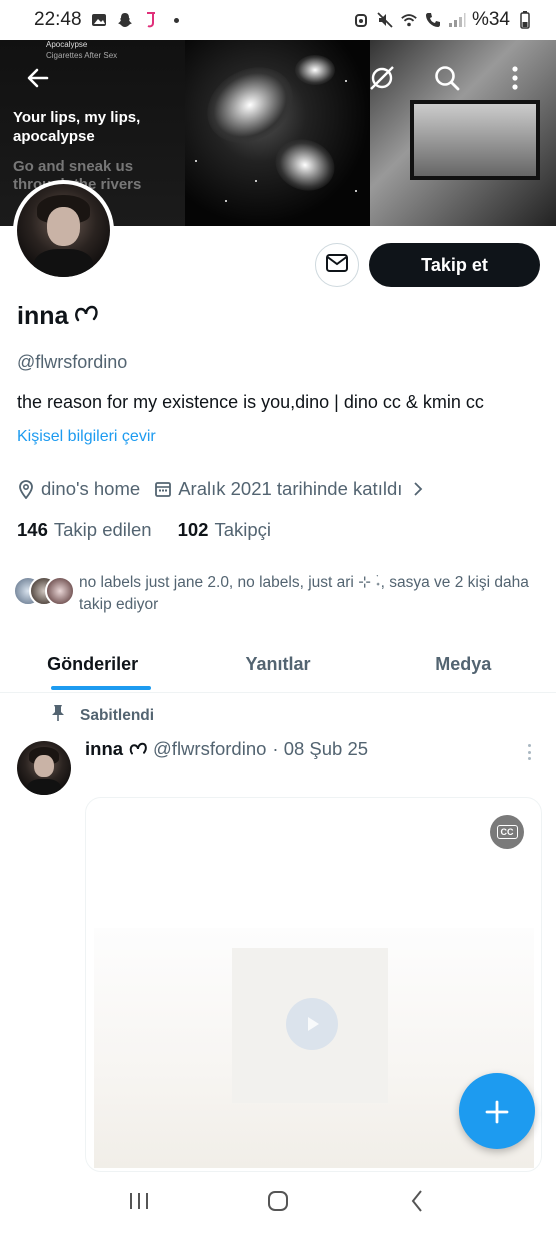  I want to click on grok-button, so click(382, 80).